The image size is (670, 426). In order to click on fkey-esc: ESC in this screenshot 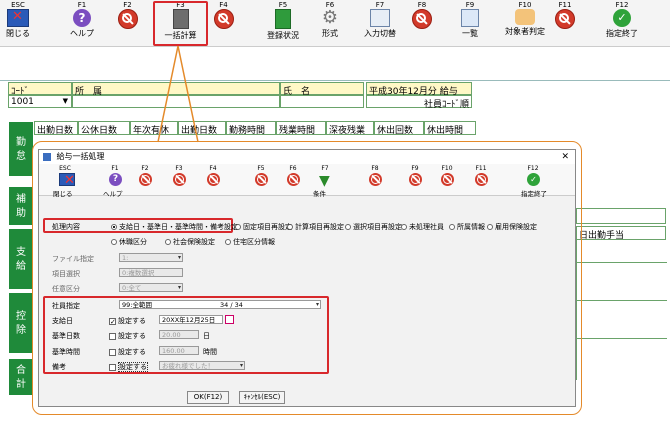, I will do `click(18, 5)`.